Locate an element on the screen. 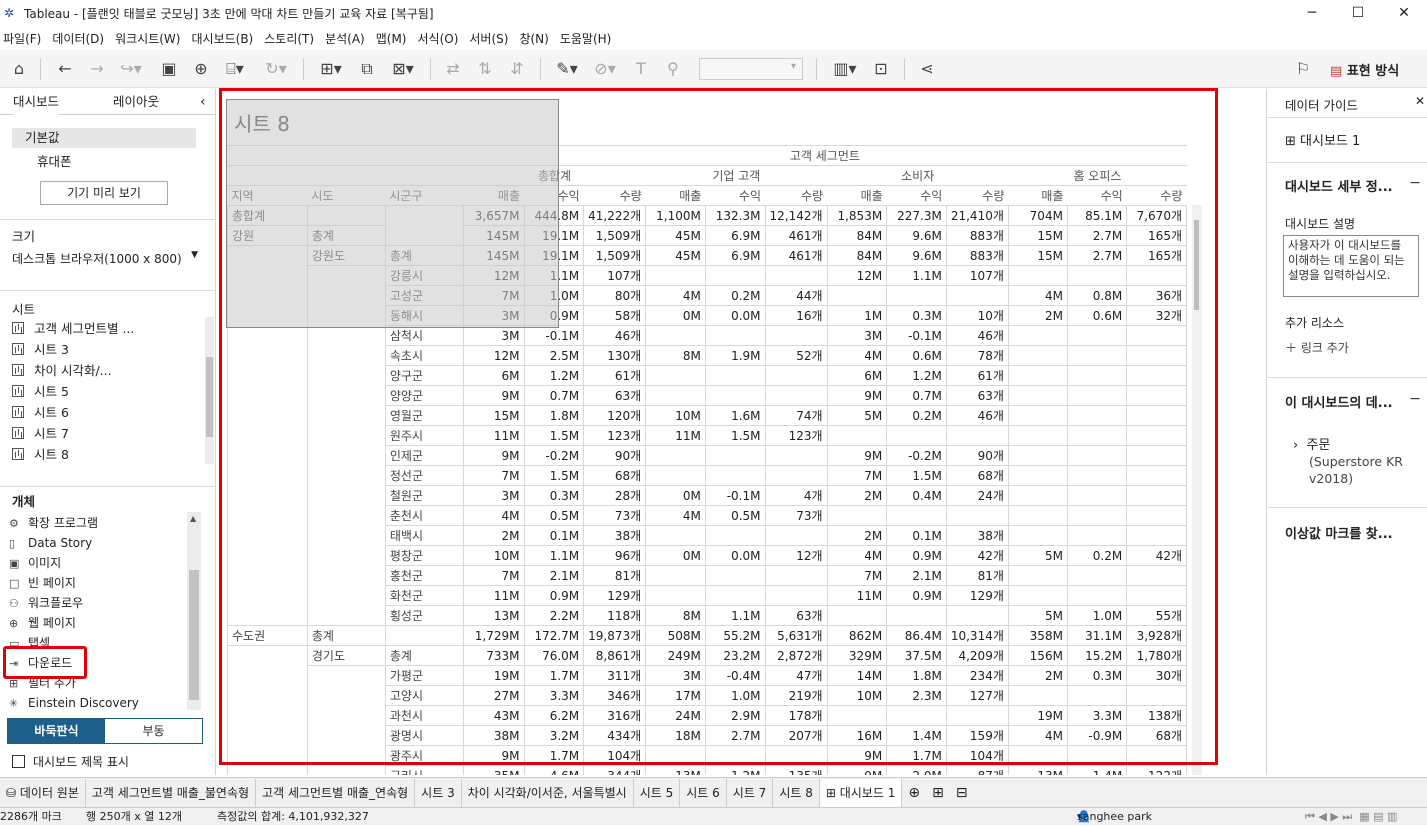 The width and height of the screenshot is (1427, 826). size-dropdown: 데스크톱 브라우저(1000 x 800) ▼ is located at coordinates (105, 258).